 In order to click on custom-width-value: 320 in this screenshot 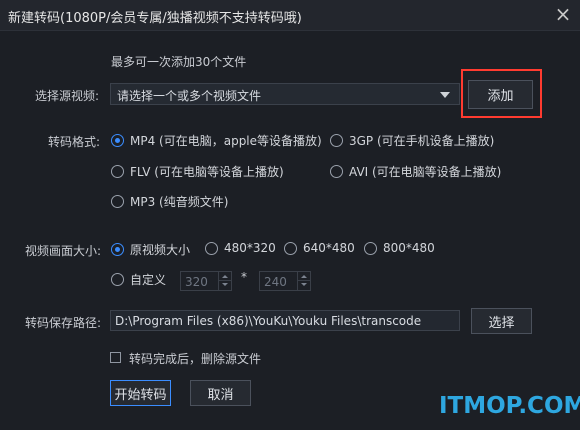, I will do `click(196, 282)`.